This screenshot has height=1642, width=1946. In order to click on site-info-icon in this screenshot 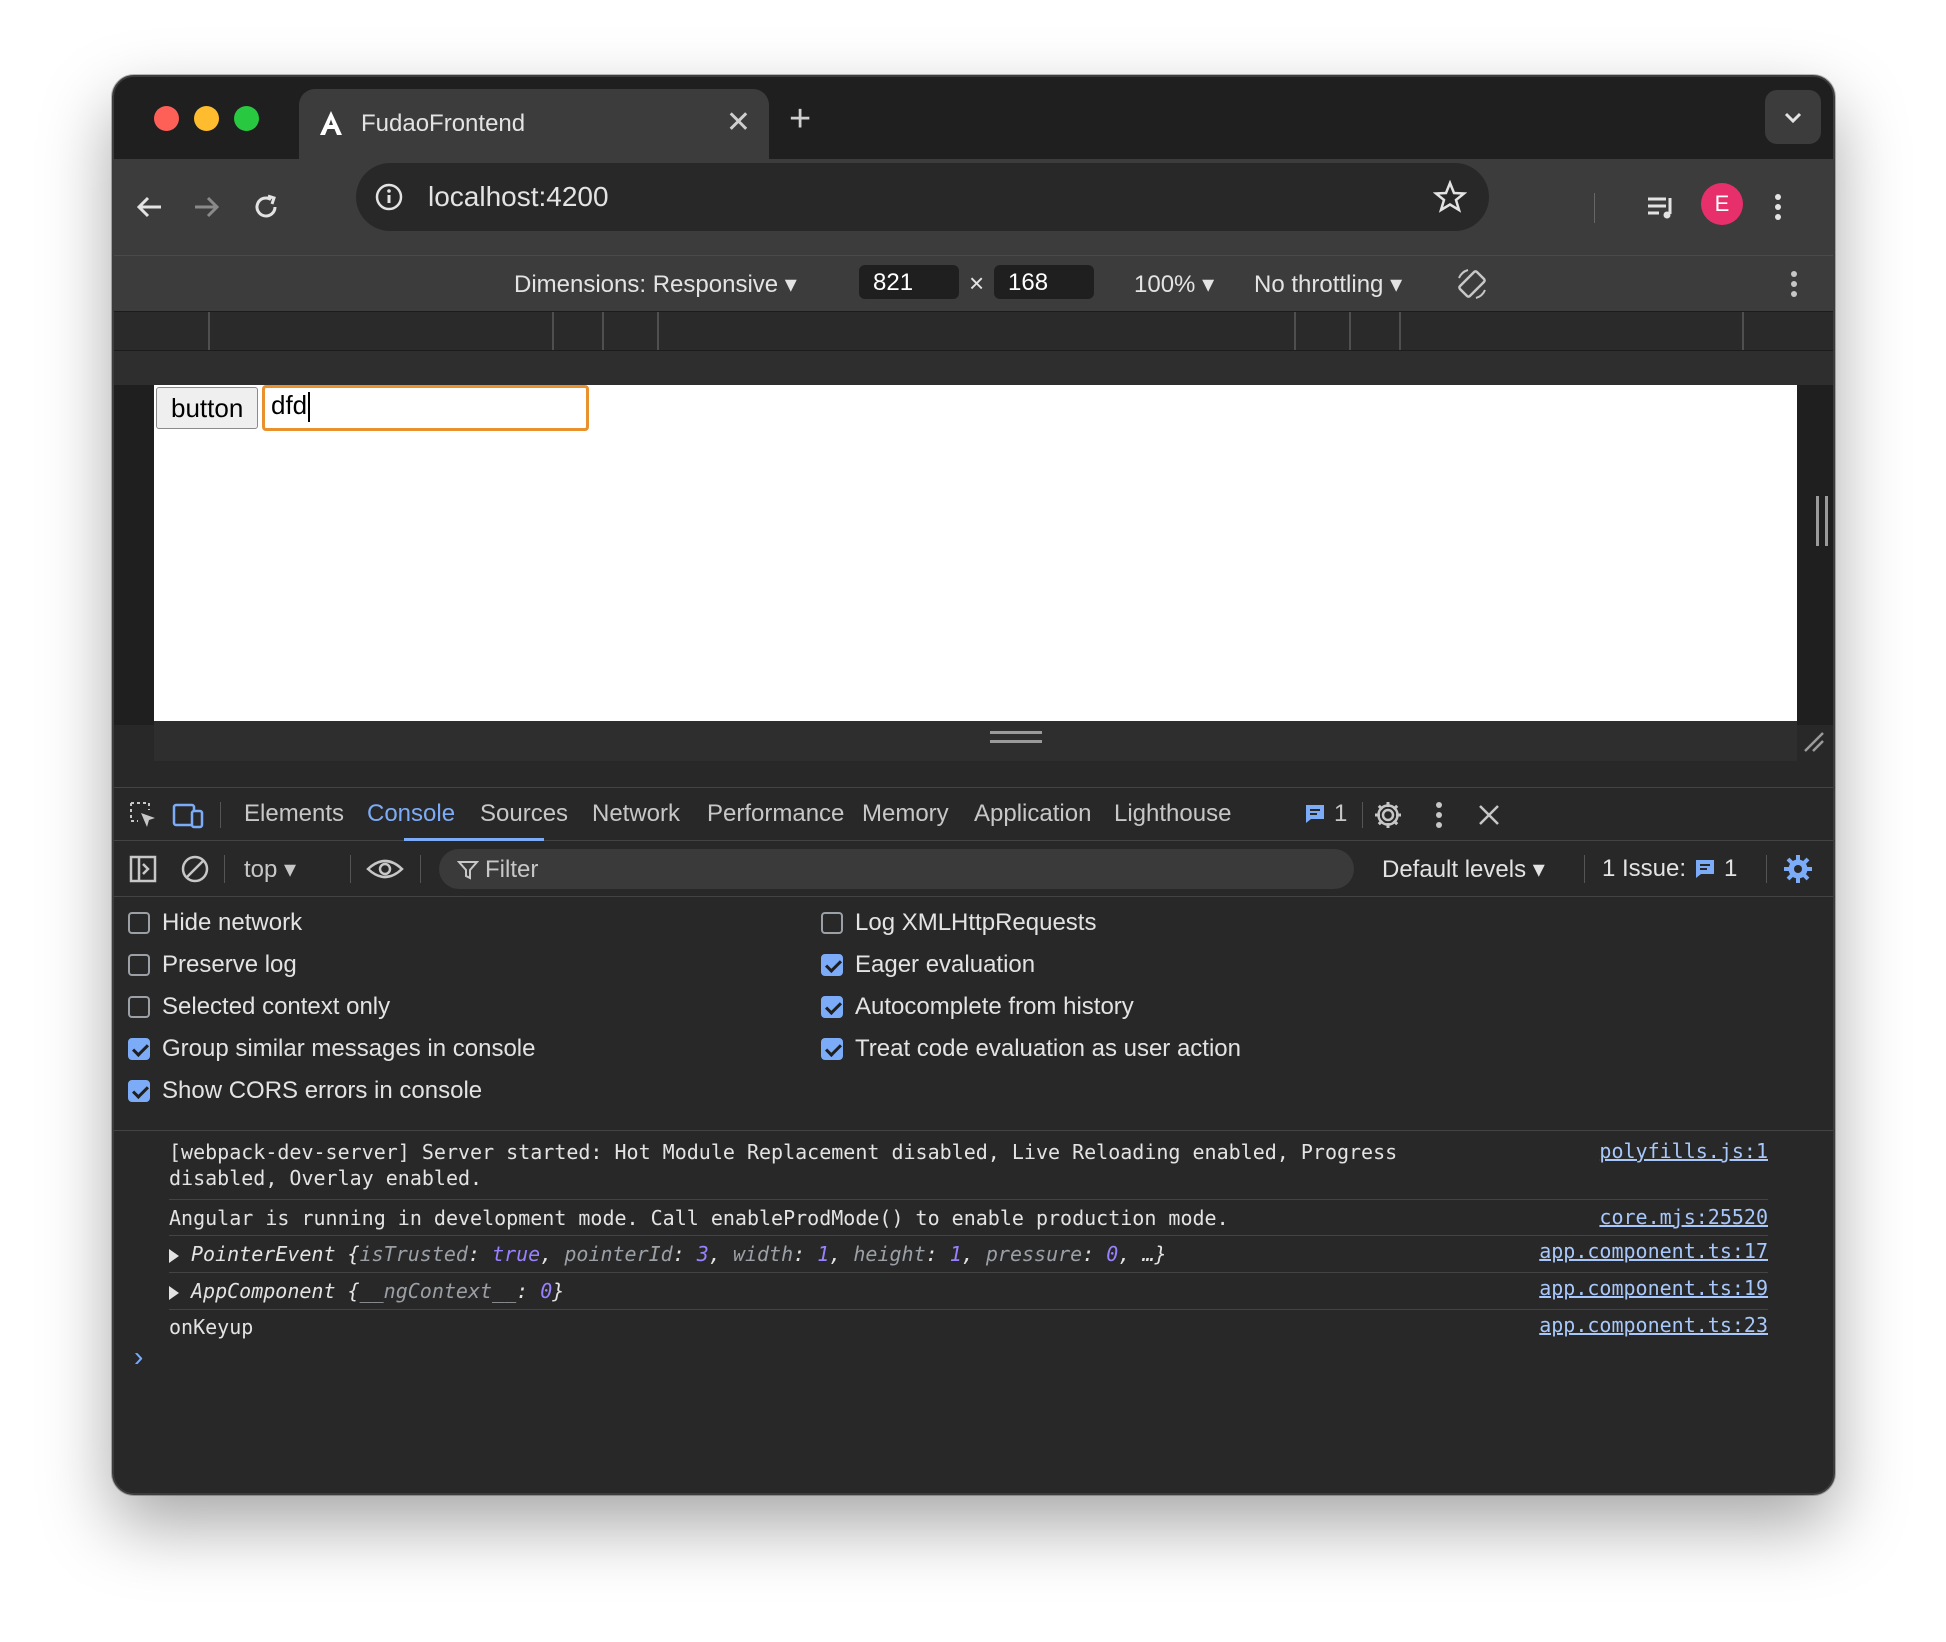, I will do `click(389, 197)`.